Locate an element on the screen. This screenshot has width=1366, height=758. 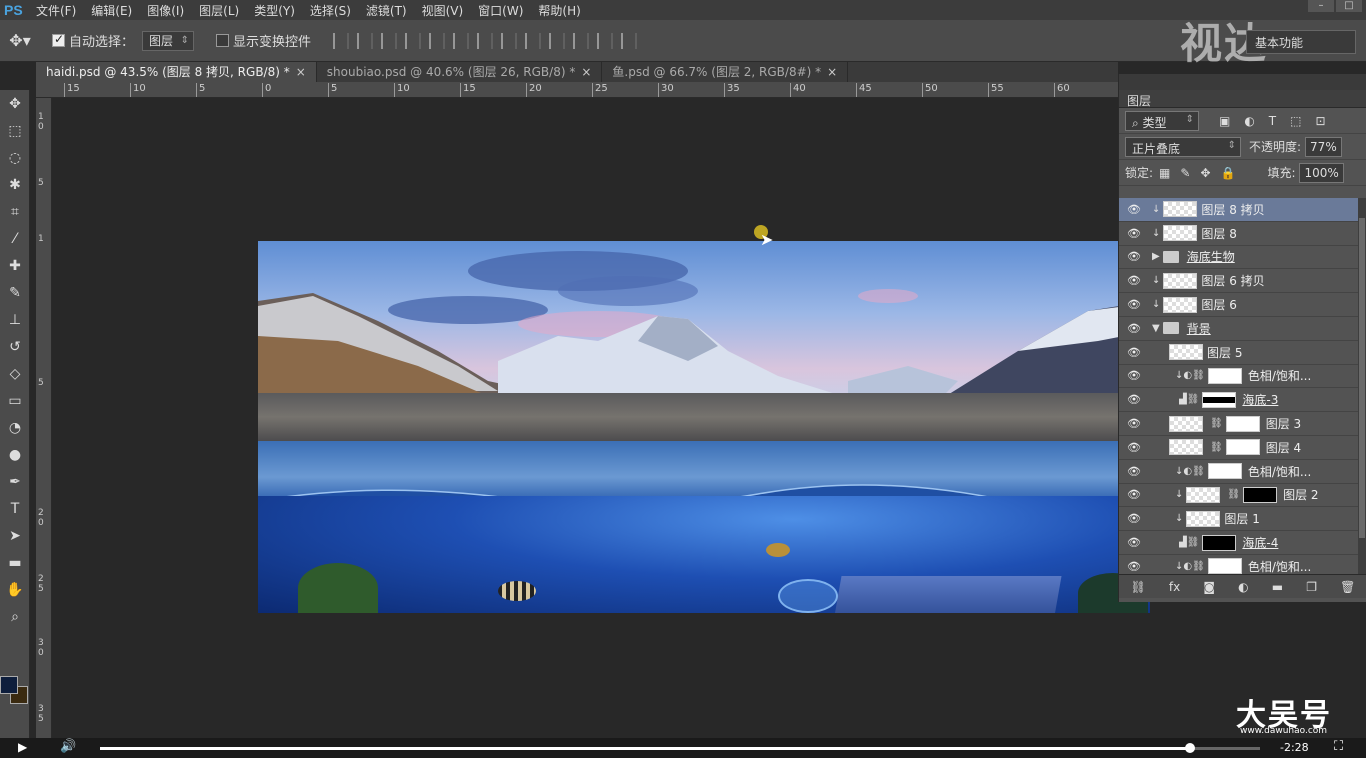
link-layers-icon: ⛓ is located at coordinates (1138, 587).